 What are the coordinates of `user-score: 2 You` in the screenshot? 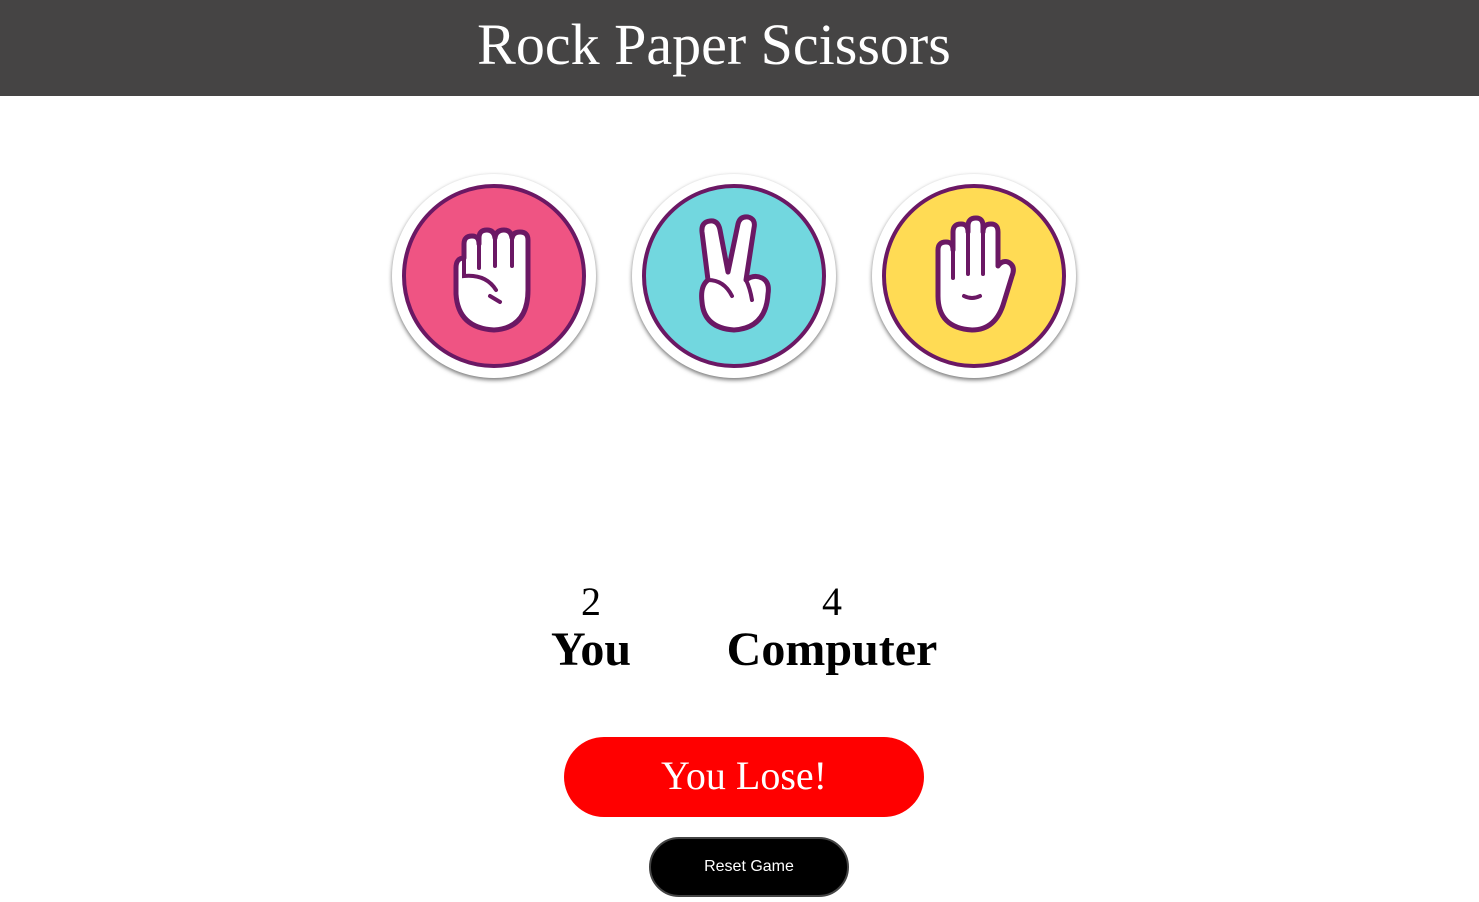 It's located at (591, 630).